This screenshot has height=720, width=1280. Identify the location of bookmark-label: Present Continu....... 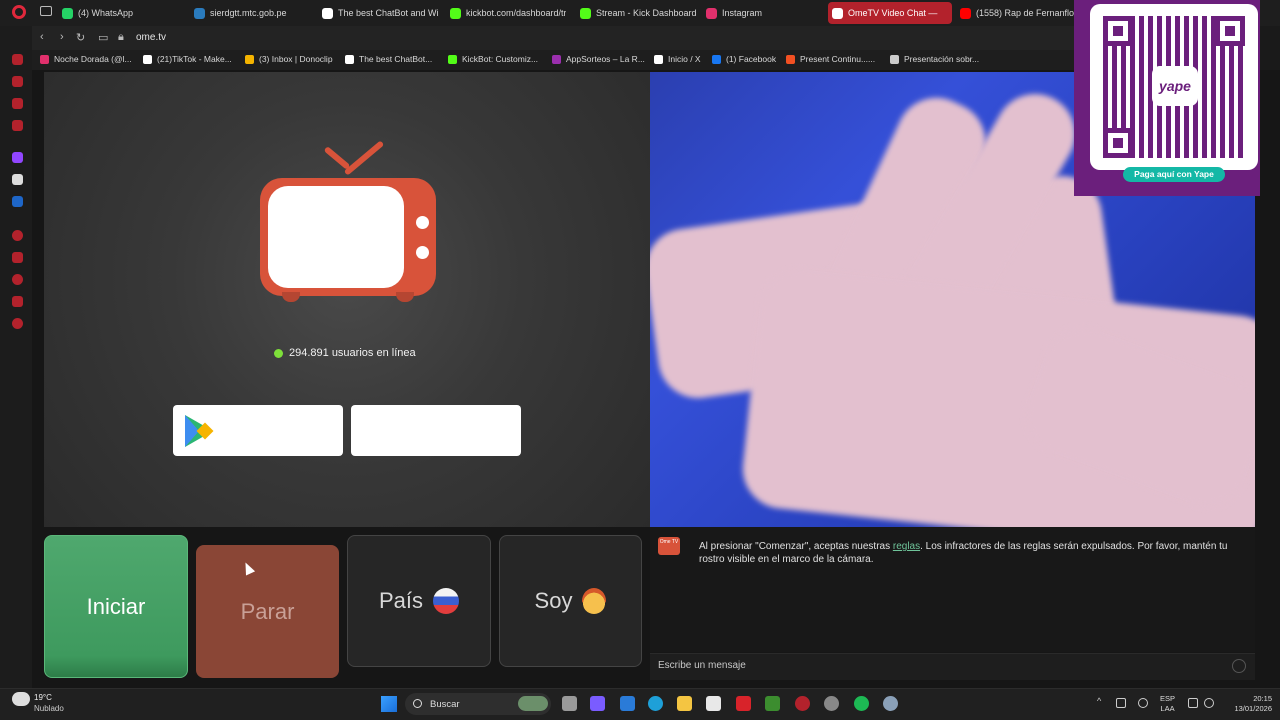
(838, 59).